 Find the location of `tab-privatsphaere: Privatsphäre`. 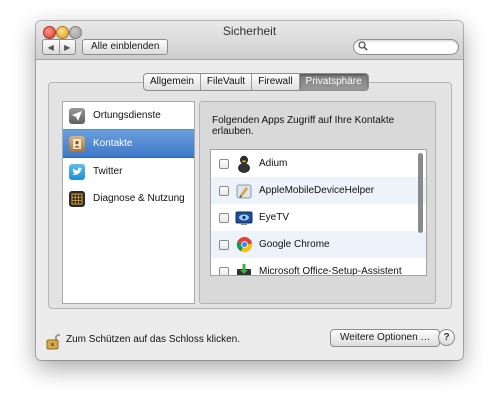

tab-privatsphaere: Privatsphäre is located at coordinates (333, 82).